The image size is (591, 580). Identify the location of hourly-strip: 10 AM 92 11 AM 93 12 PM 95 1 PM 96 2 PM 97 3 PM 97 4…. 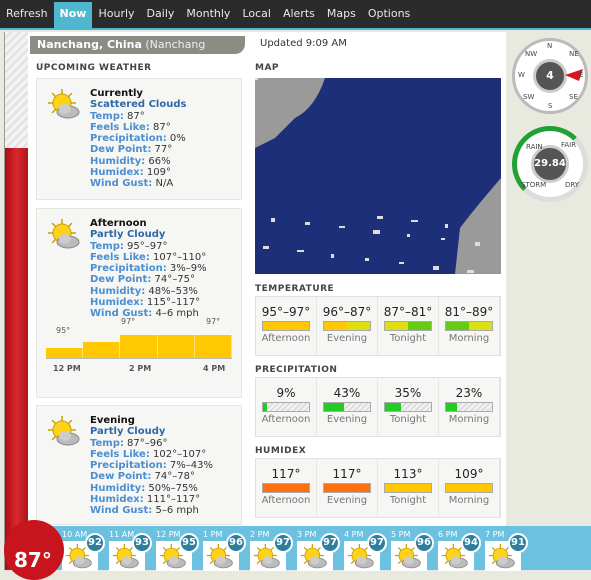
(309, 548).